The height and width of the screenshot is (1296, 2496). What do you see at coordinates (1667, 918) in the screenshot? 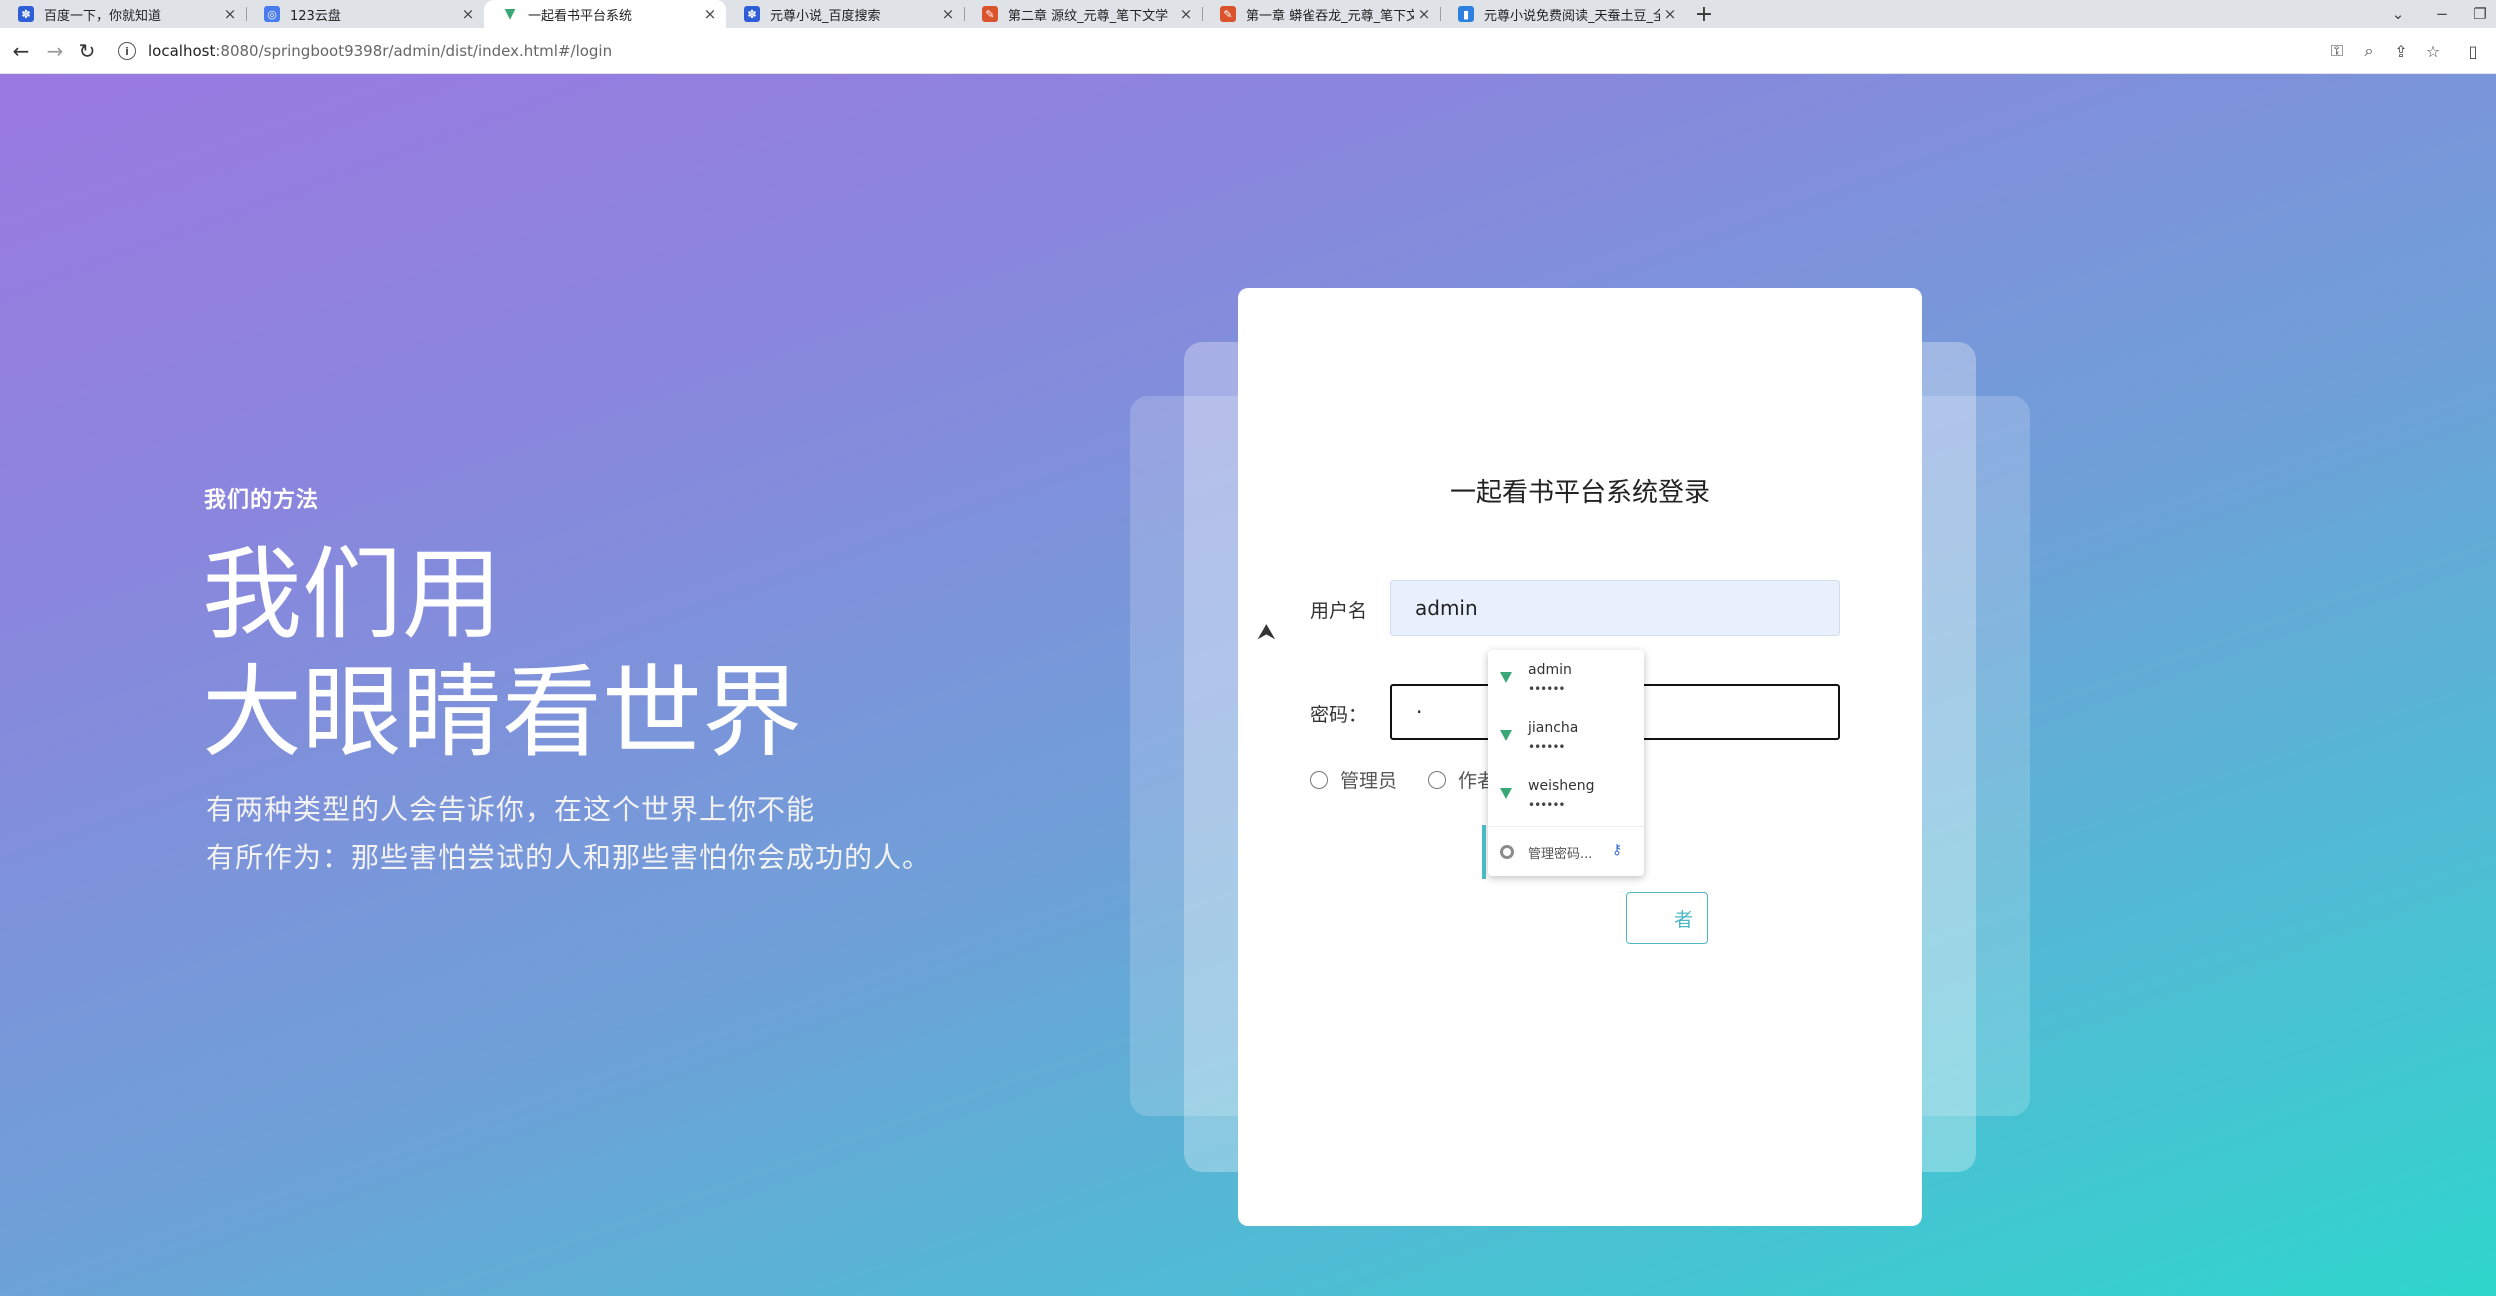
I see `register-author-button: 者` at bounding box center [1667, 918].